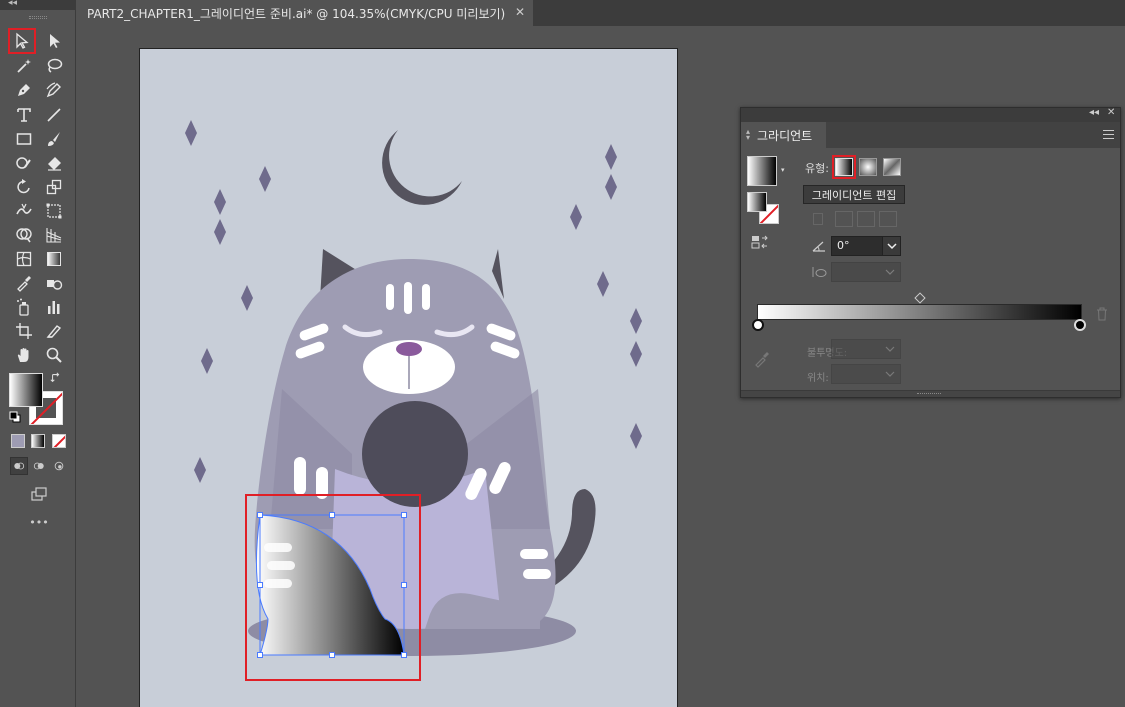  I want to click on cat-nose, so click(409, 349).